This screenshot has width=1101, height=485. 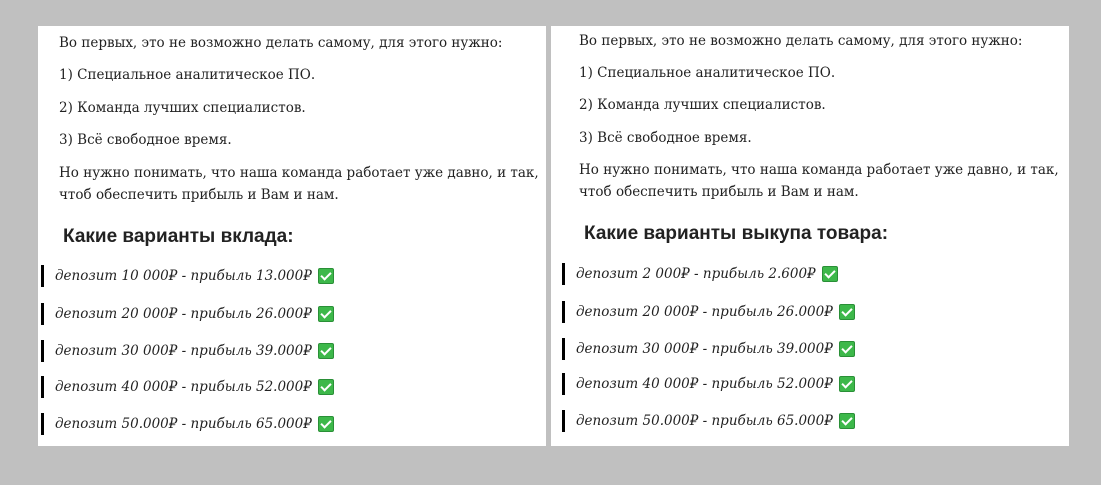 I want to click on section-heading: Какие варианты вклада:, so click(x=178, y=236).